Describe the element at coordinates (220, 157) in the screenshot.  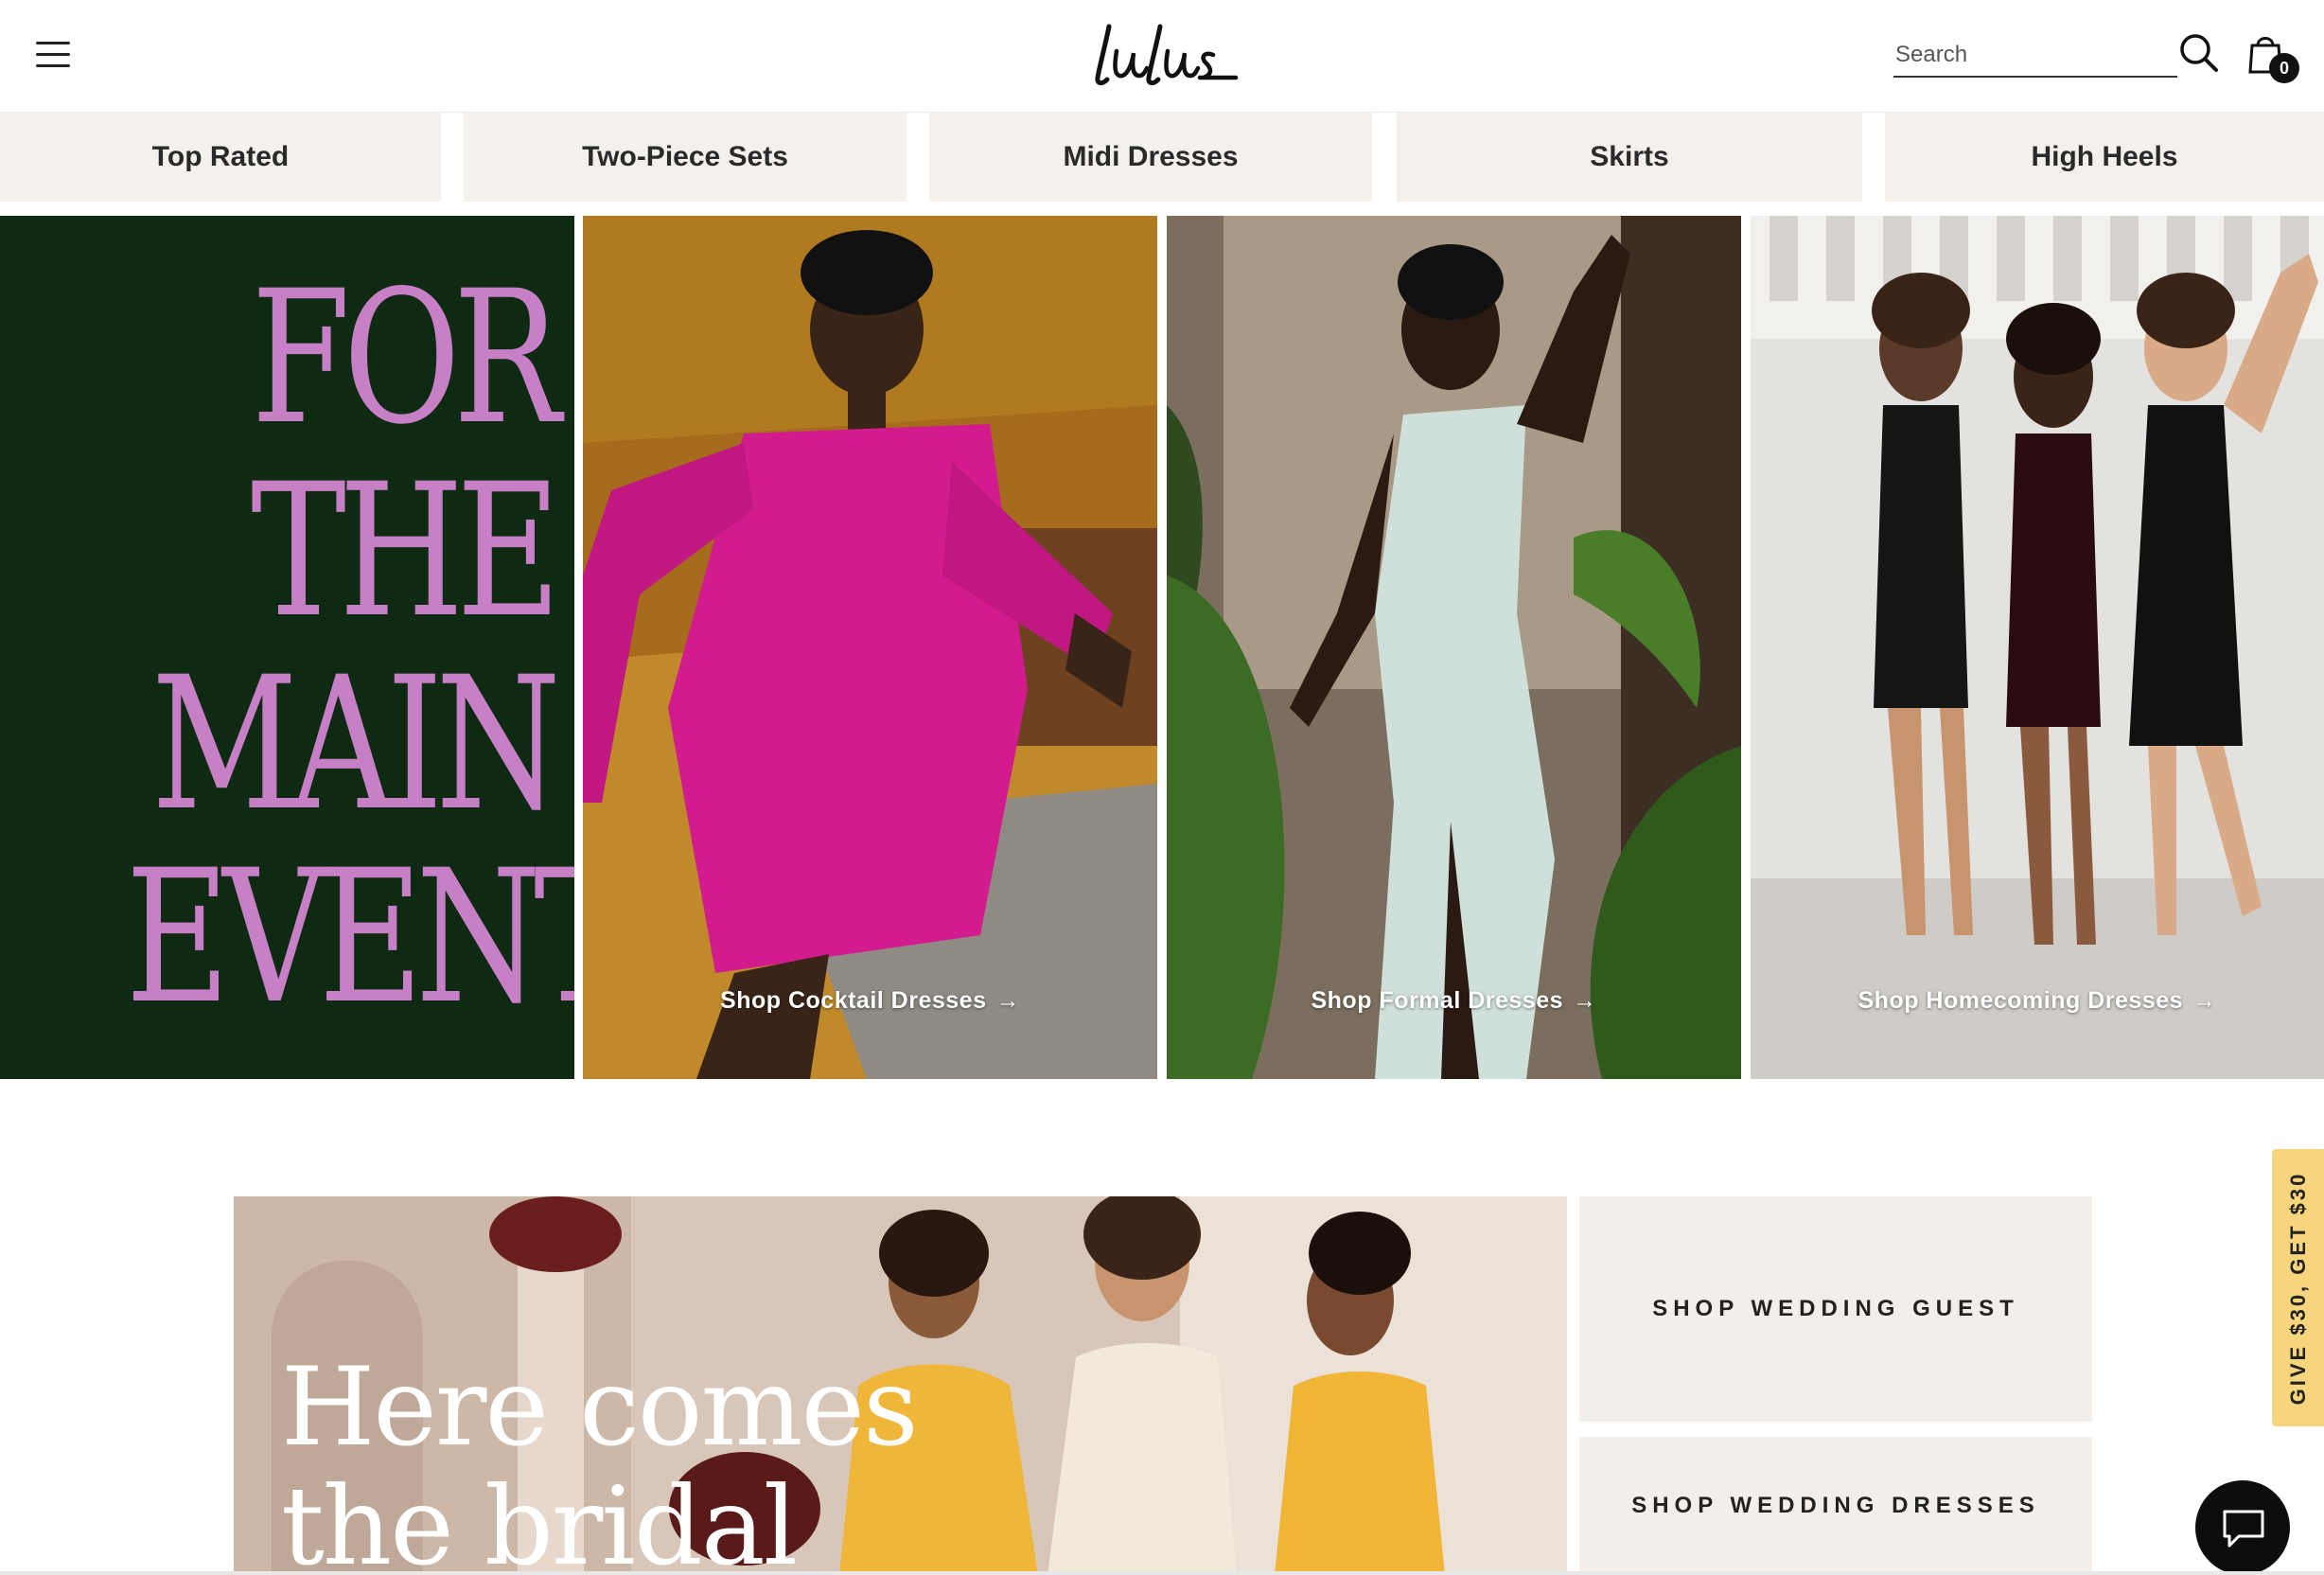
I see `category-top-rated: Top Rated` at that location.